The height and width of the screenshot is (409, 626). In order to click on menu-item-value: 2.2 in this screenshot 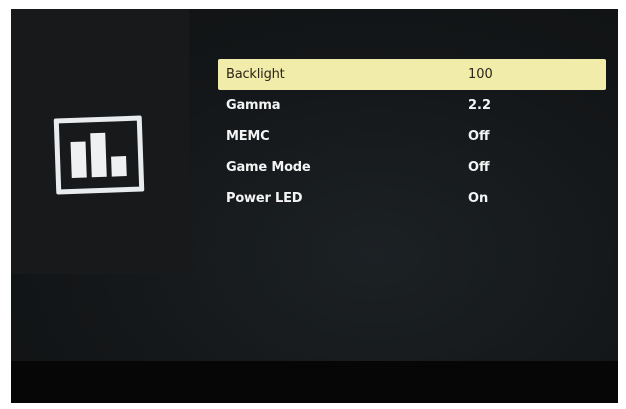, I will do `click(480, 105)`.